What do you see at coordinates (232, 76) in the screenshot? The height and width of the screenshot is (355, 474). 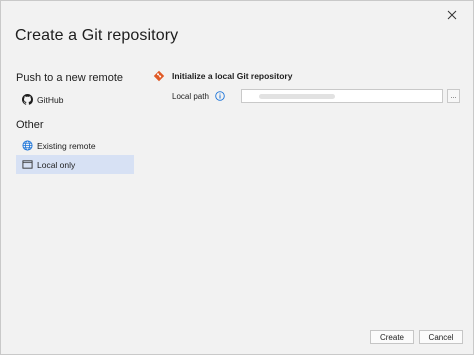 I see `heading-text: Initialize a local Git repository` at bounding box center [232, 76].